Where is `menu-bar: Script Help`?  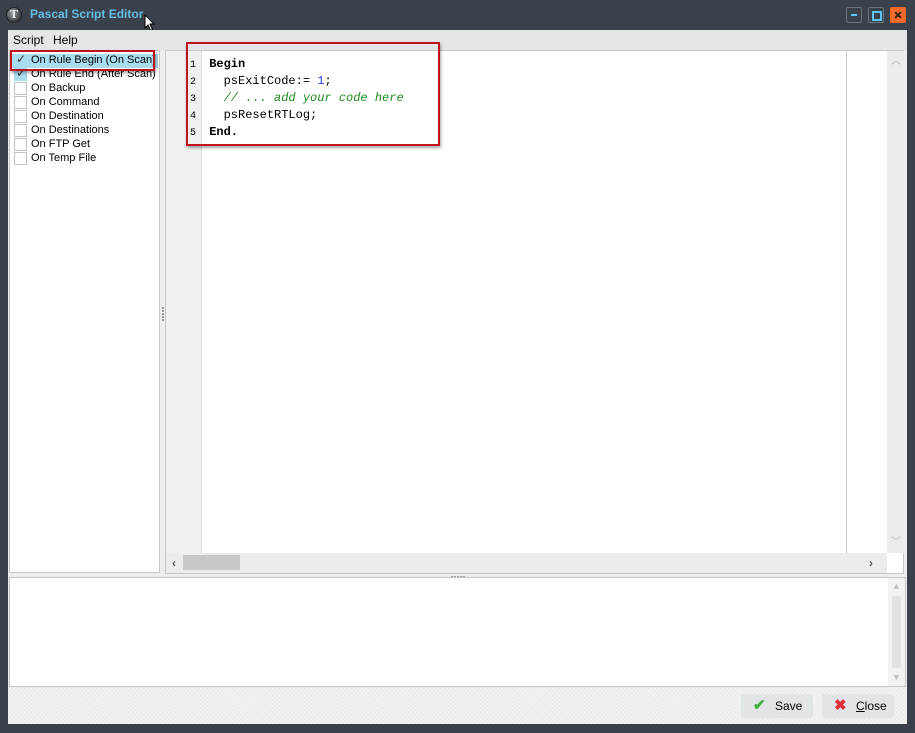 menu-bar: Script Help is located at coordinates (457, 40).